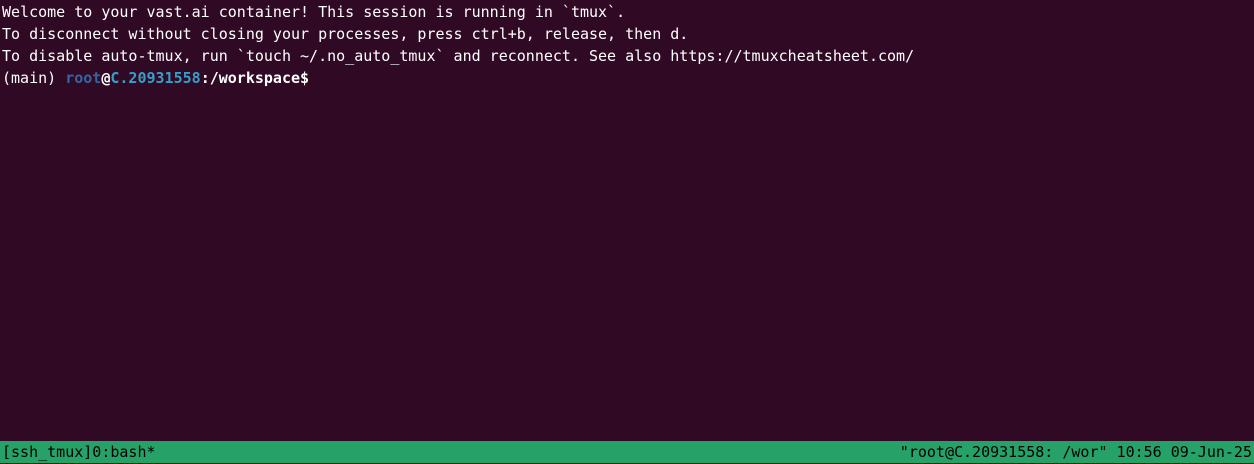  Describe the element at coordinates (34, 78) in the screenshot. I see `prompt-env: (main)` at that location.